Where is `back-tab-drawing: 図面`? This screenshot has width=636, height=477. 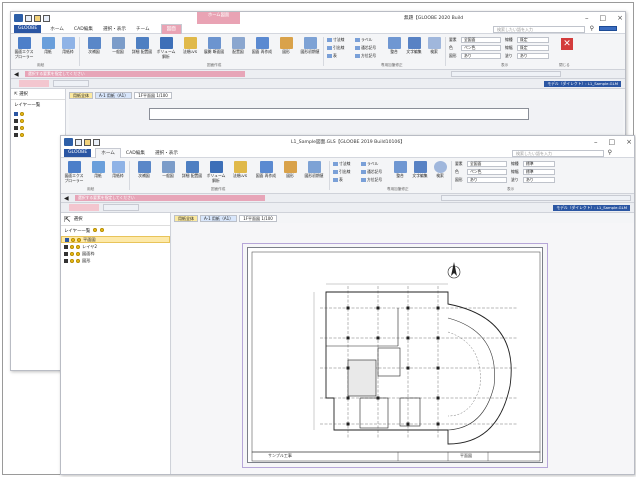
back-tab-drawing: 図面 is located at coordinates (171, 28).